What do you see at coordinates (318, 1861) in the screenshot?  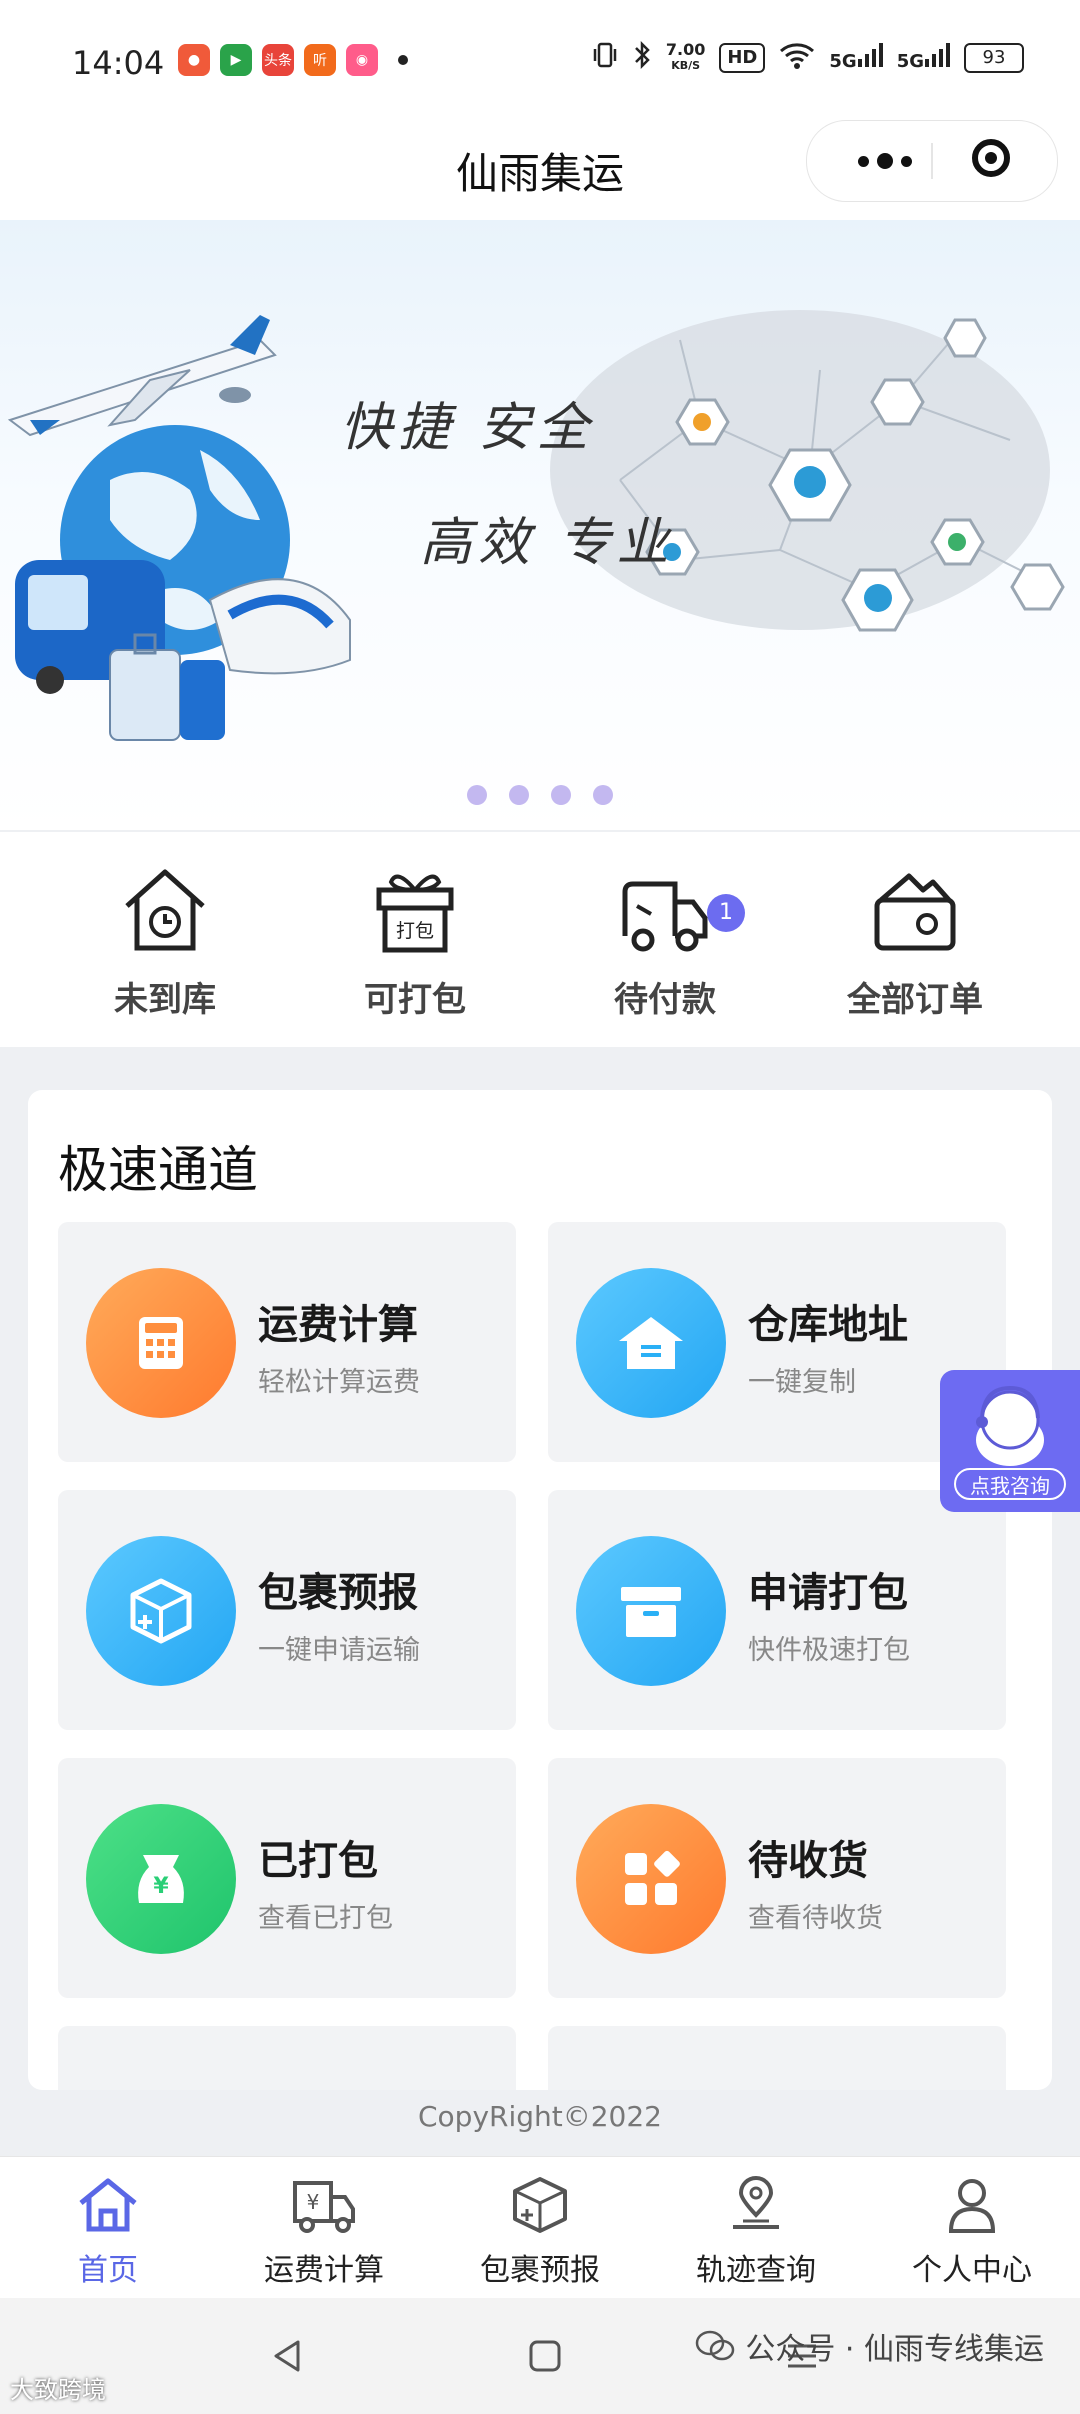 I see `tile-title: 已打包` at bounding box center [318, 1861].